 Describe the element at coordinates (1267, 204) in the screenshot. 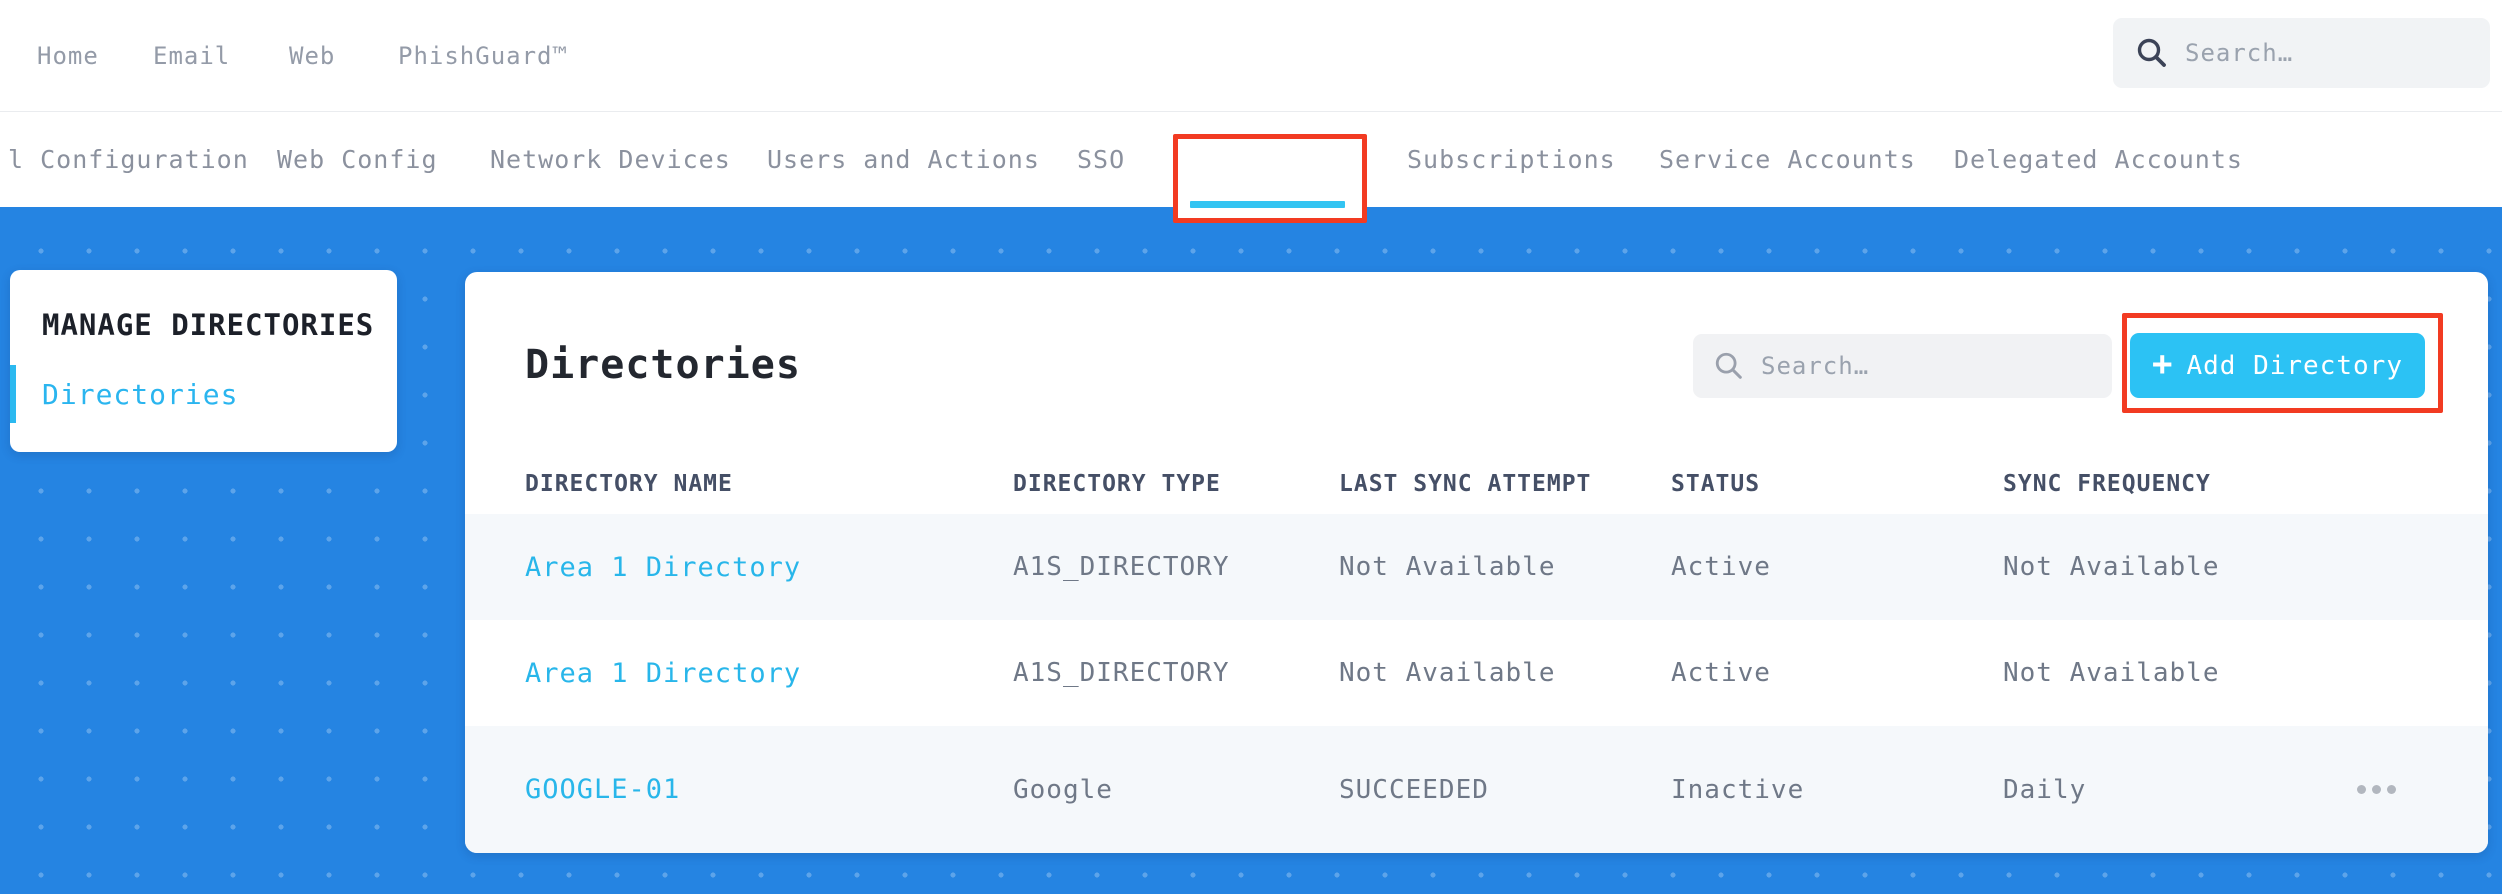

I see `active-tab-underline` at that location.